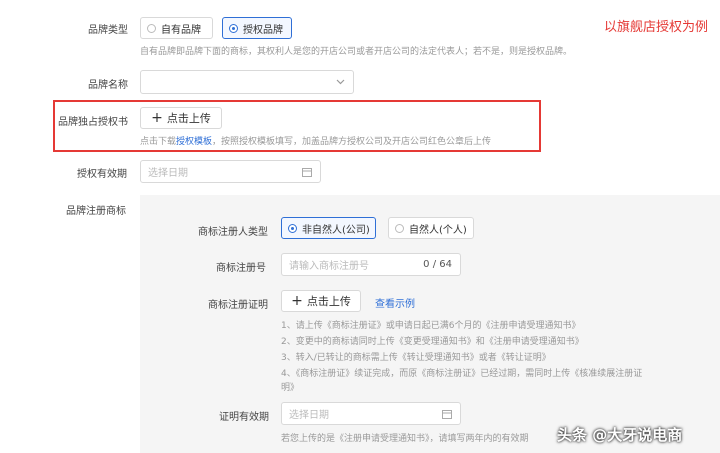  What do you see at coordinates (620, 435) in the screenshot?
I see `watermark: 头条 @大牙说电商` at bounding box center [620, 435].